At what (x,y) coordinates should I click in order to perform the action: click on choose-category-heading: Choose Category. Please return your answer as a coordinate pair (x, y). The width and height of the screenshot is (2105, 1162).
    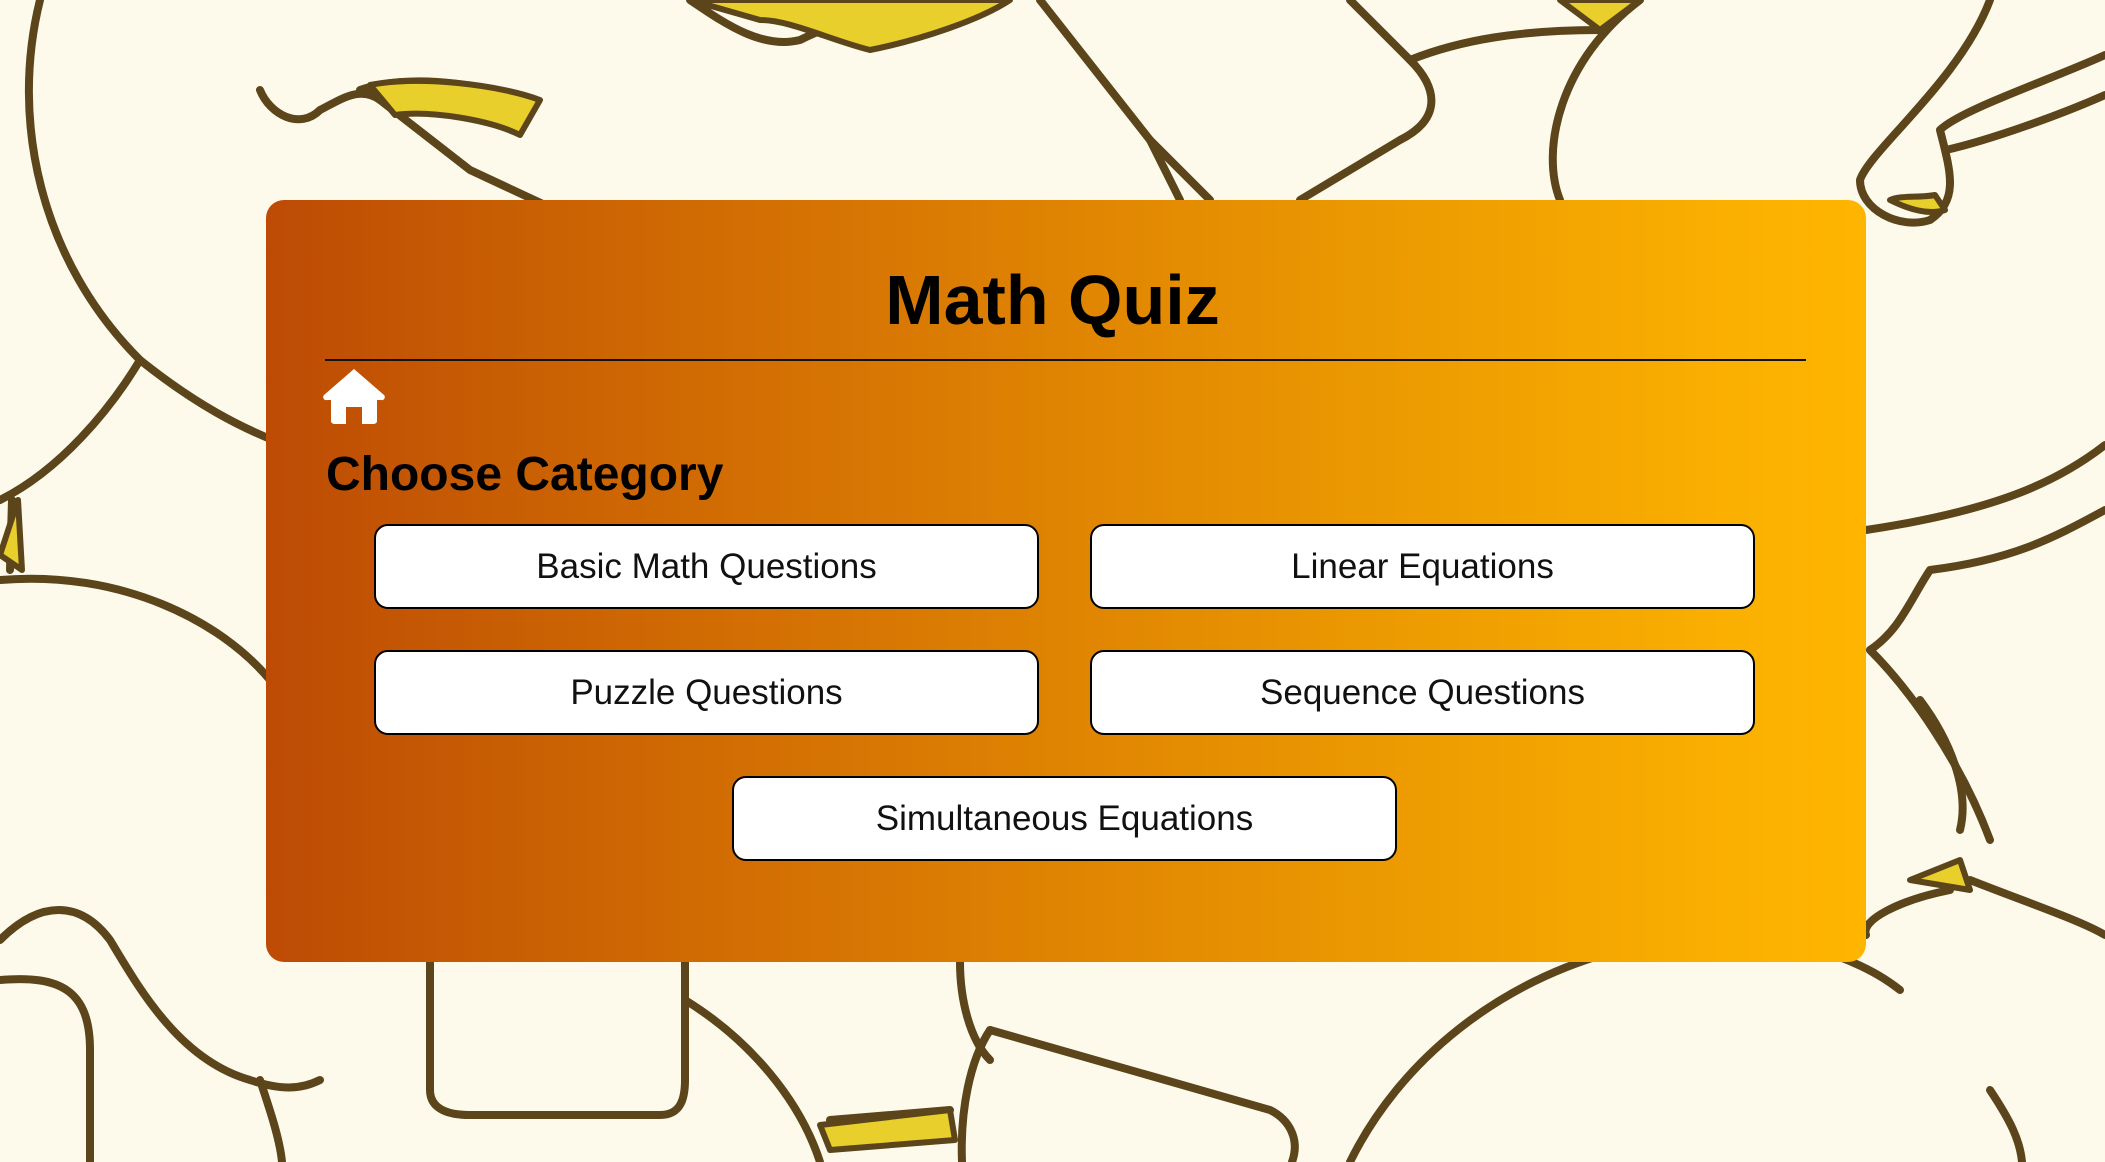
    Looking at the image, I should click on (525, 474).